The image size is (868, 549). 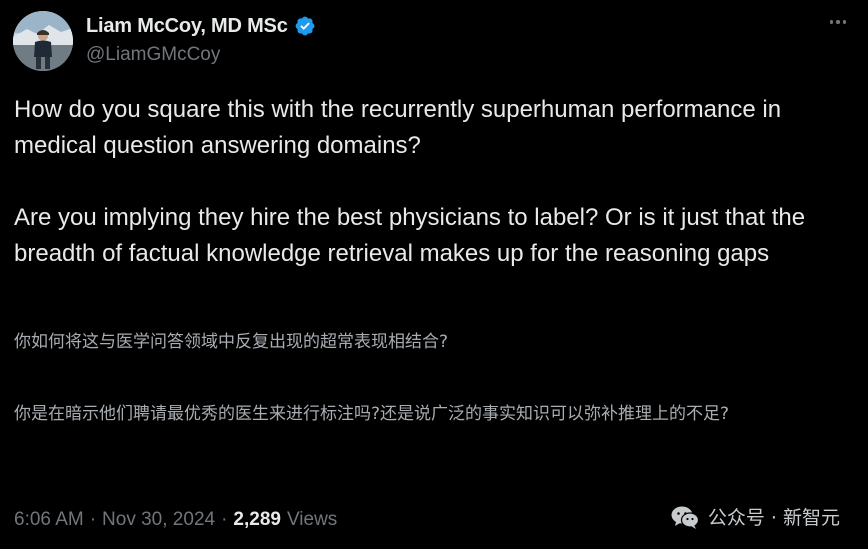 What do you see at coordinates (685, 517) in the screenshot?
I see `wechat-icon` at bounding box center [685, 517].